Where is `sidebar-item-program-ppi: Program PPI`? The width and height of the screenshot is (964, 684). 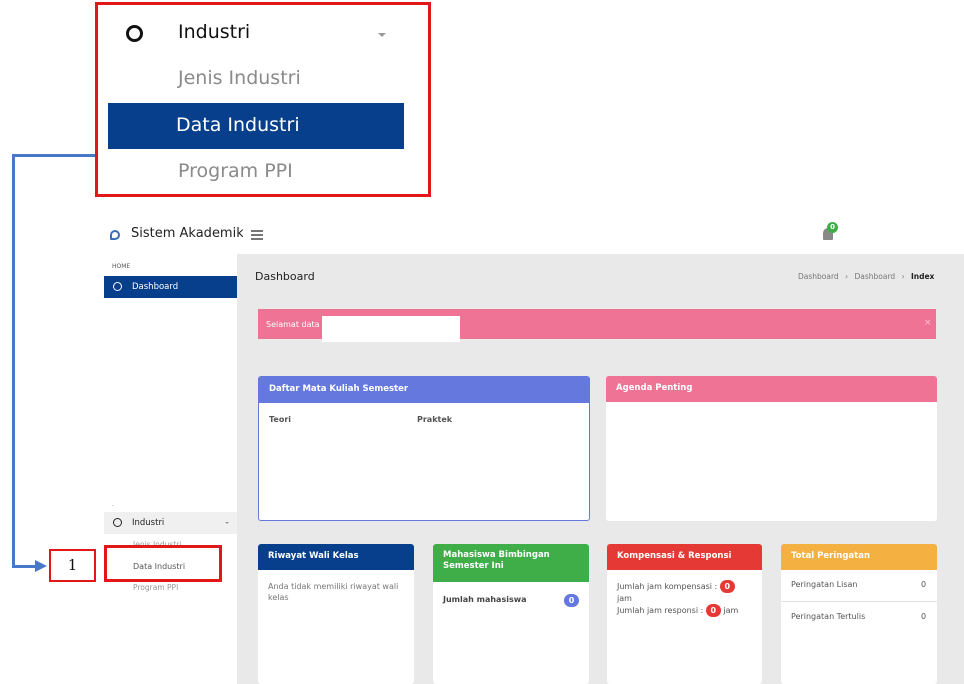 sidebar-item-program-ppi: Program PPI is located at coordinates (155, 587).